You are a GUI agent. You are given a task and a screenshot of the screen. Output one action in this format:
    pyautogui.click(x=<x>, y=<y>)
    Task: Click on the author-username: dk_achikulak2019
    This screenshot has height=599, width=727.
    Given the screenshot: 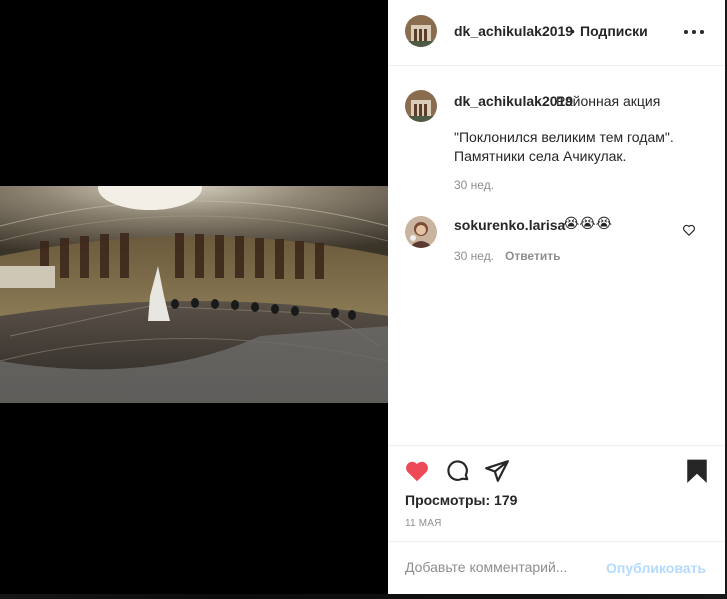 What is the action you would take?
    pyautogui.click(x=513, y=31)
    